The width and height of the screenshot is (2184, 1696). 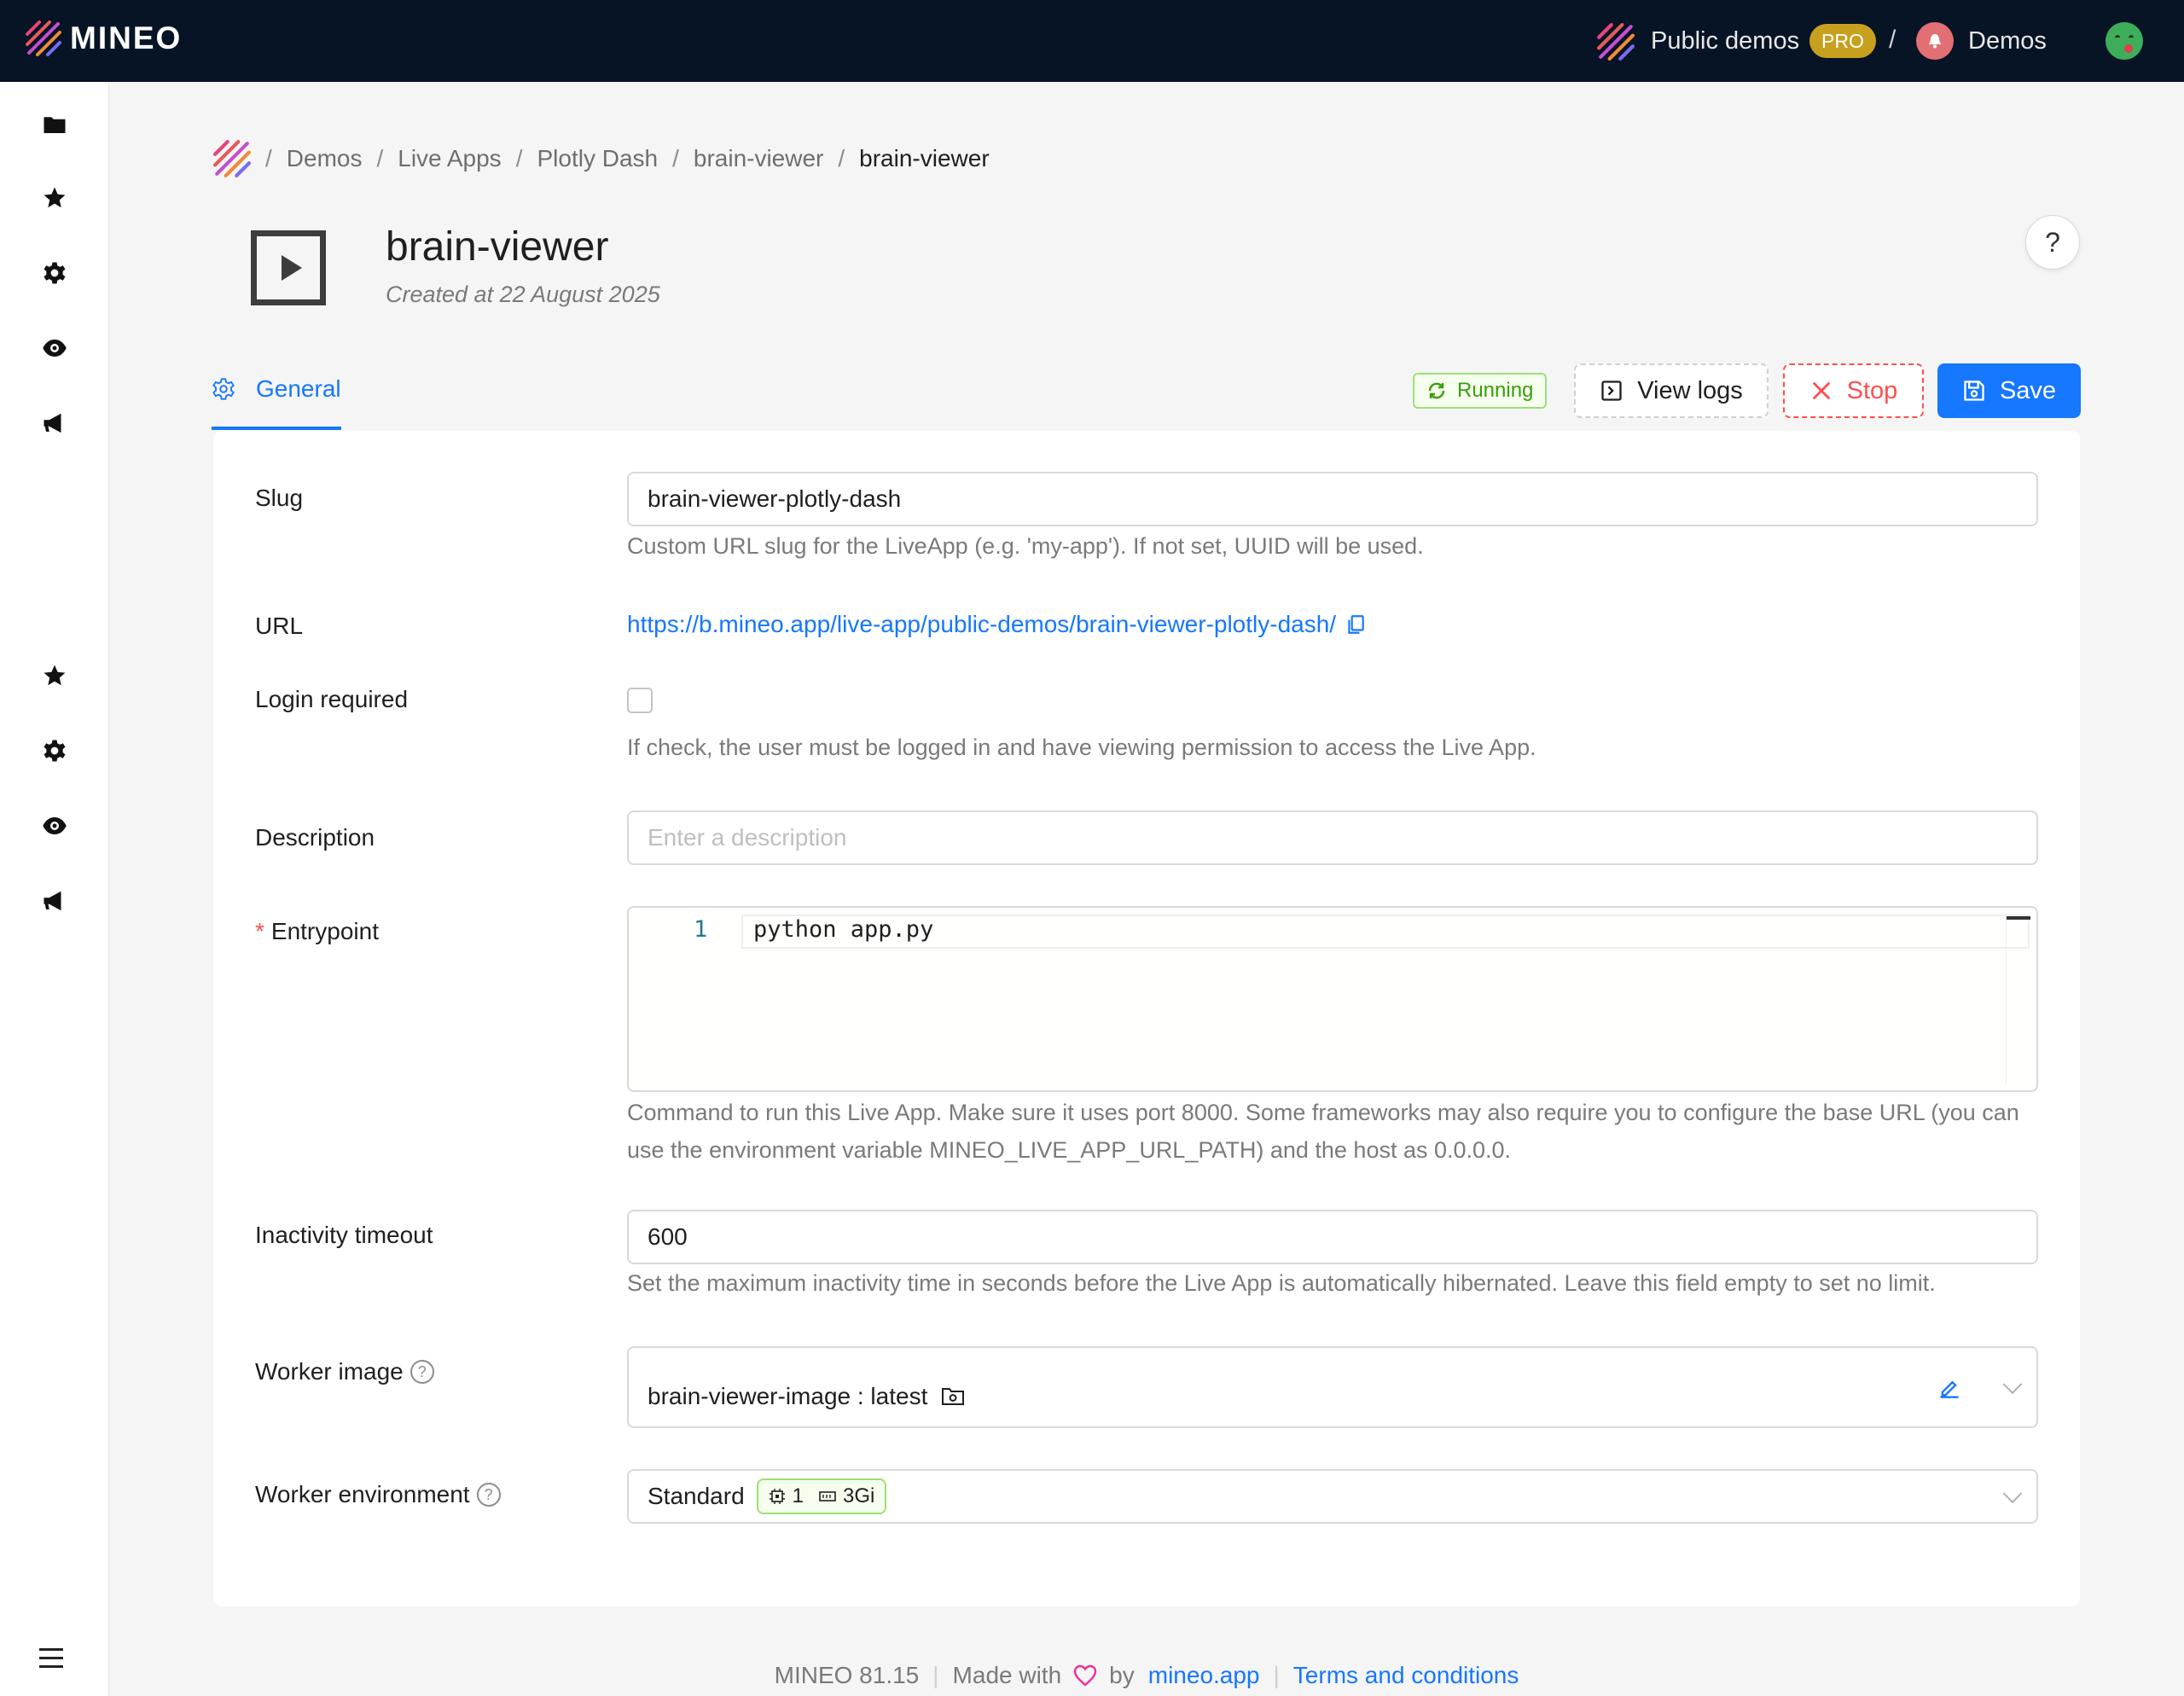 I want to click on stop-button: Stop, so click(x=1853, y=391).